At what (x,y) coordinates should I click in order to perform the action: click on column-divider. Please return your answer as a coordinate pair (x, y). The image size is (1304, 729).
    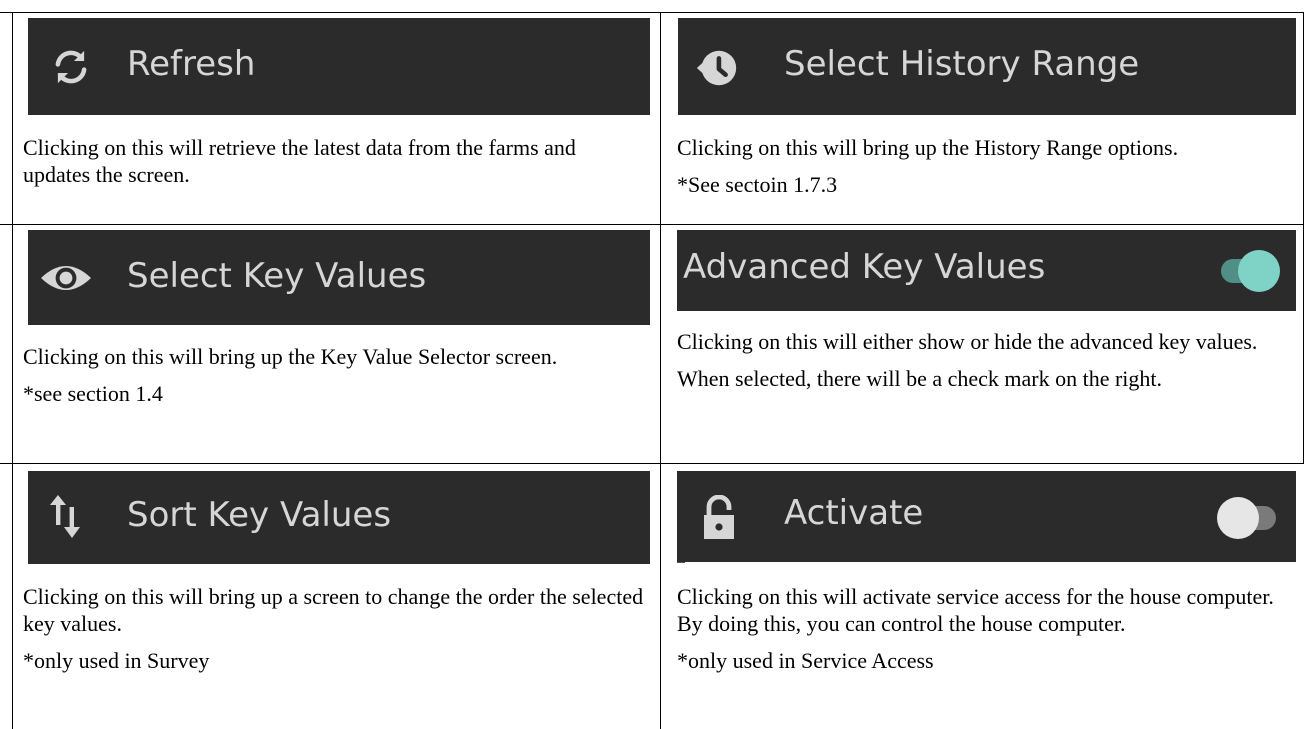
    Looking at the image, I should click on (660, 370).